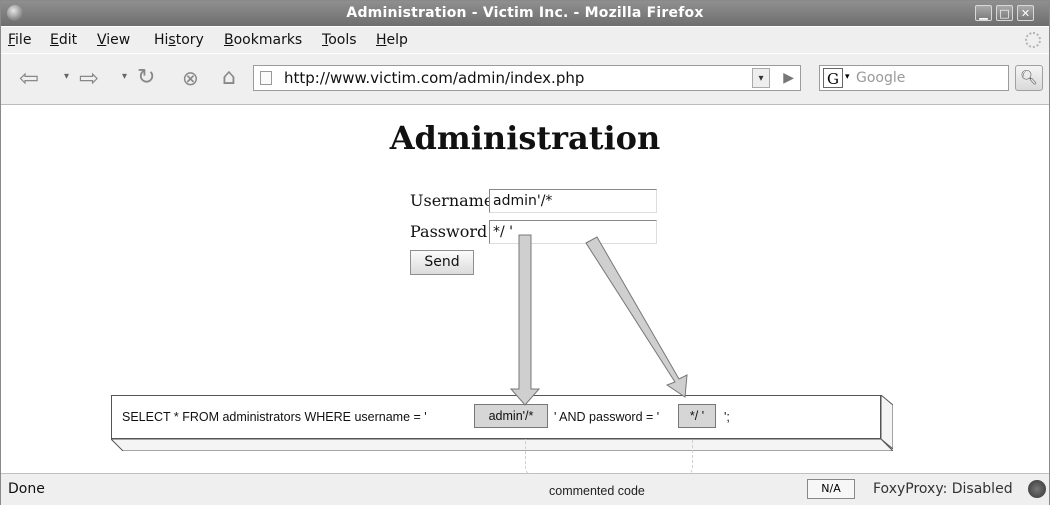 The image size is (1050, 506). What do you see at coordinates (525, 138) in the screenshot?
I see `page-title: Administration` at bounding box center [525, 138].